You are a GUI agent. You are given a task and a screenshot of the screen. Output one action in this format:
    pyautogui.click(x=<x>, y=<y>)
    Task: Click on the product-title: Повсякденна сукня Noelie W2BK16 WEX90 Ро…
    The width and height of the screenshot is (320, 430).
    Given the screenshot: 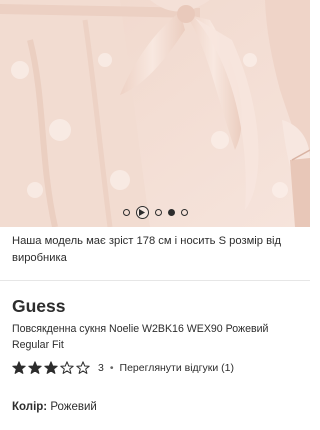 What is the action you would take?
    pyautogui.click(x=140, y=337)
    